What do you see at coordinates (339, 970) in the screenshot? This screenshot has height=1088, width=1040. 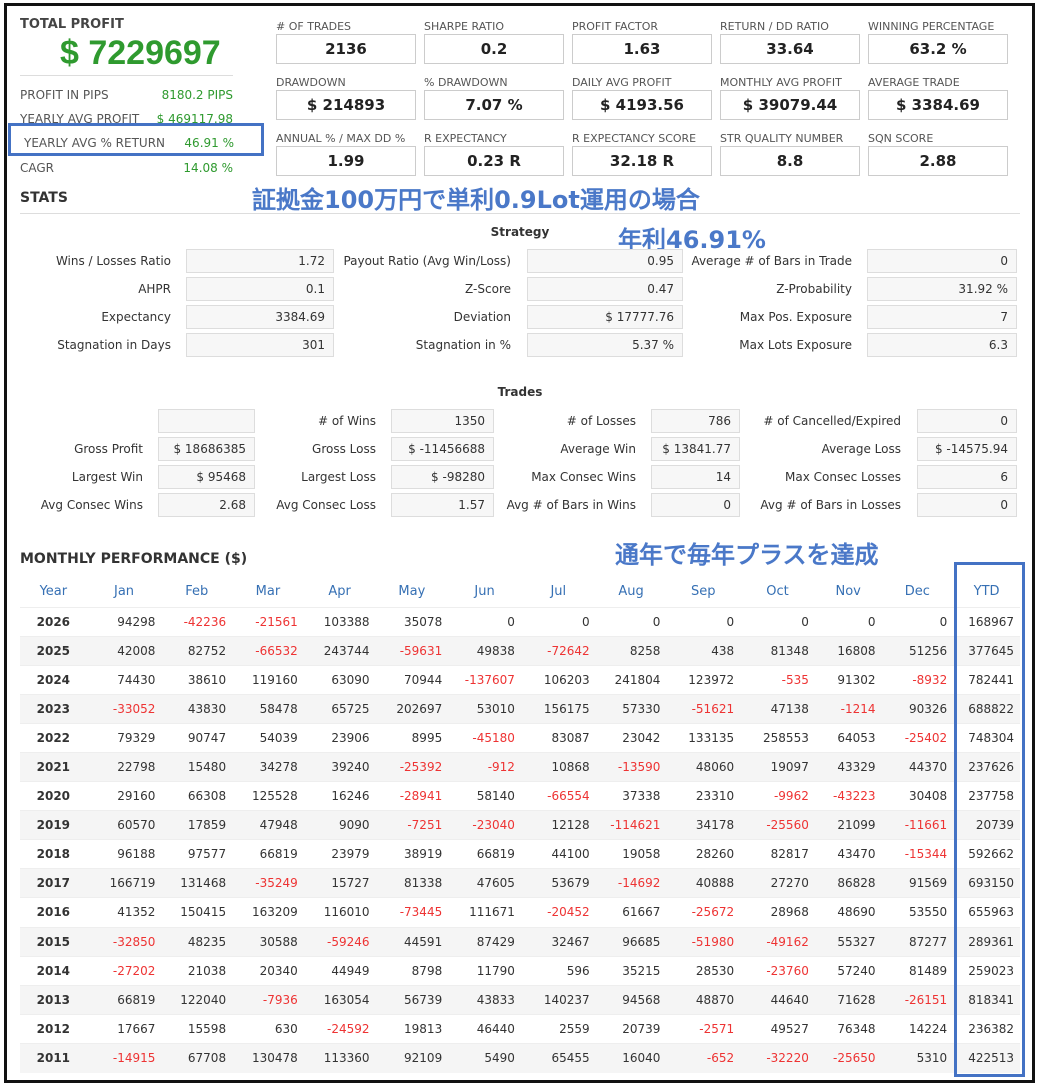 I see `month-cell: 44949` at bounding box center [339, 970].